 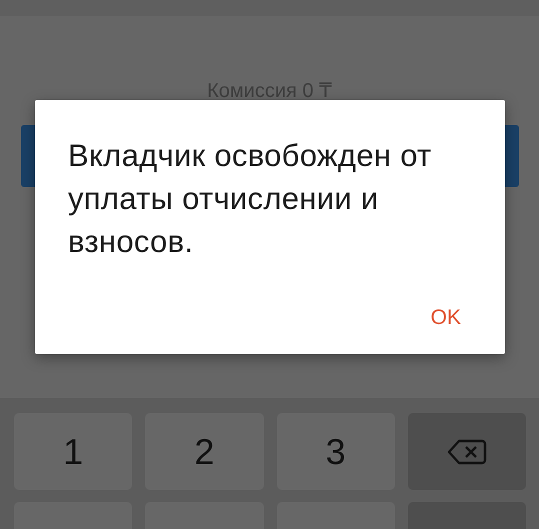 What do you see at coordinates (451, 318) in the screenshot?
I see `ok-button: OK` at bounding box center [451, 318].